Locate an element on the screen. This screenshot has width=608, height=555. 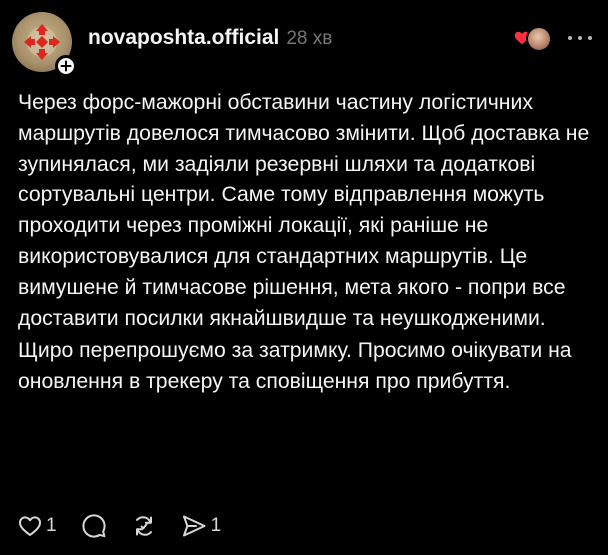
post-timestamp: 28 хв is located at coordinates (309, 38).